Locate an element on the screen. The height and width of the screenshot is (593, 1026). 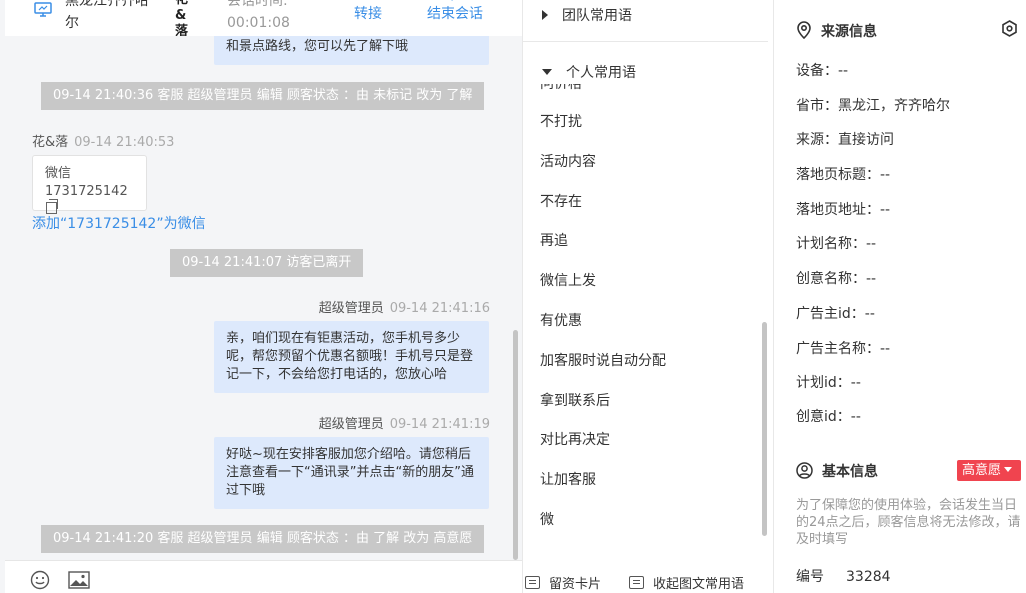
image-icon is located at coordinates (79, 580).